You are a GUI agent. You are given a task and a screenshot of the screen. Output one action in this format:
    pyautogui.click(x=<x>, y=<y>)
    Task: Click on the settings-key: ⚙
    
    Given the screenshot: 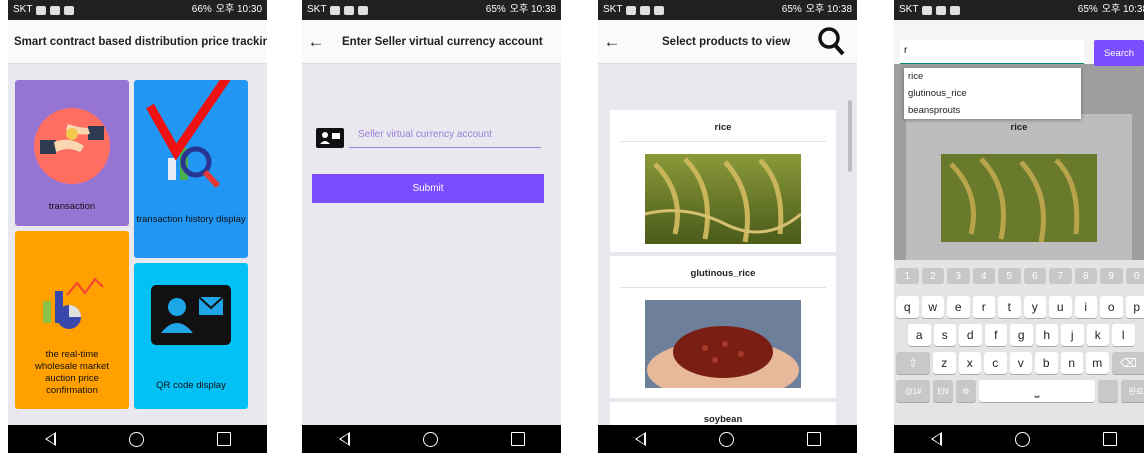 What is the action you would take?
    pyautogui.click(x=966, y=391)
    